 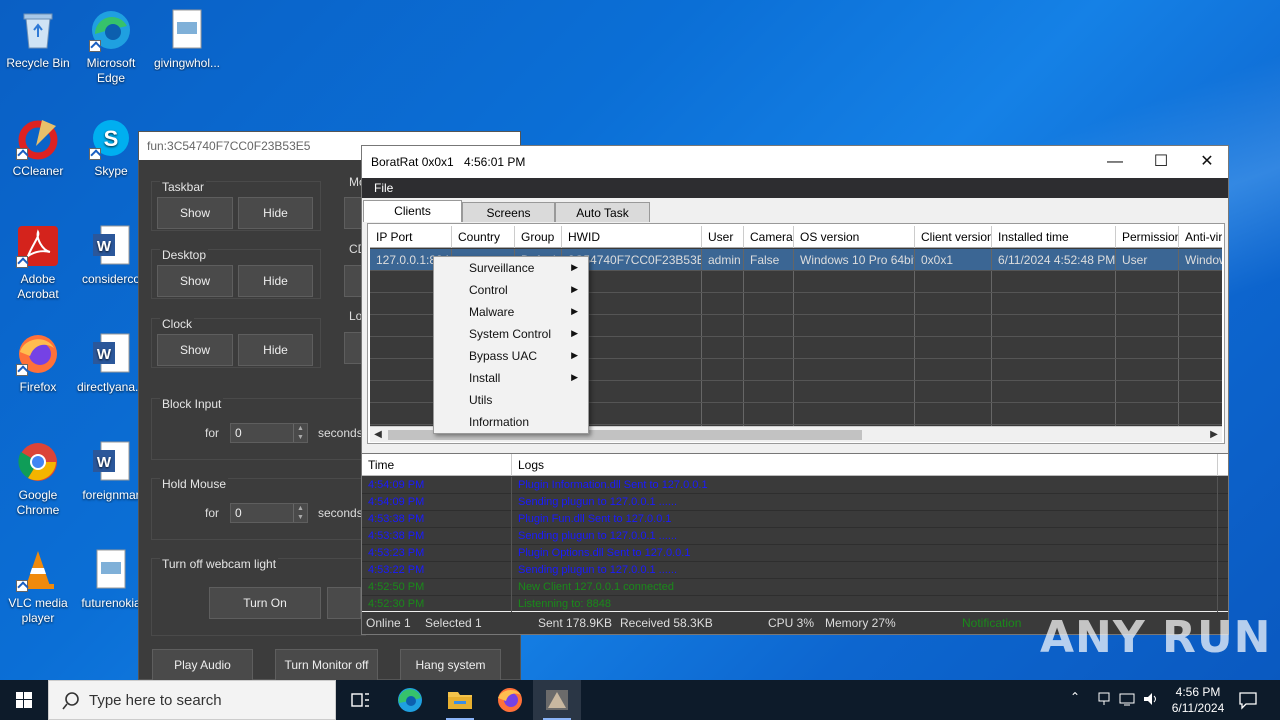 What do you see at coordinates (360, 700) in the screenshot?
I see `task-view-icon` at bounding box center [360, 700].